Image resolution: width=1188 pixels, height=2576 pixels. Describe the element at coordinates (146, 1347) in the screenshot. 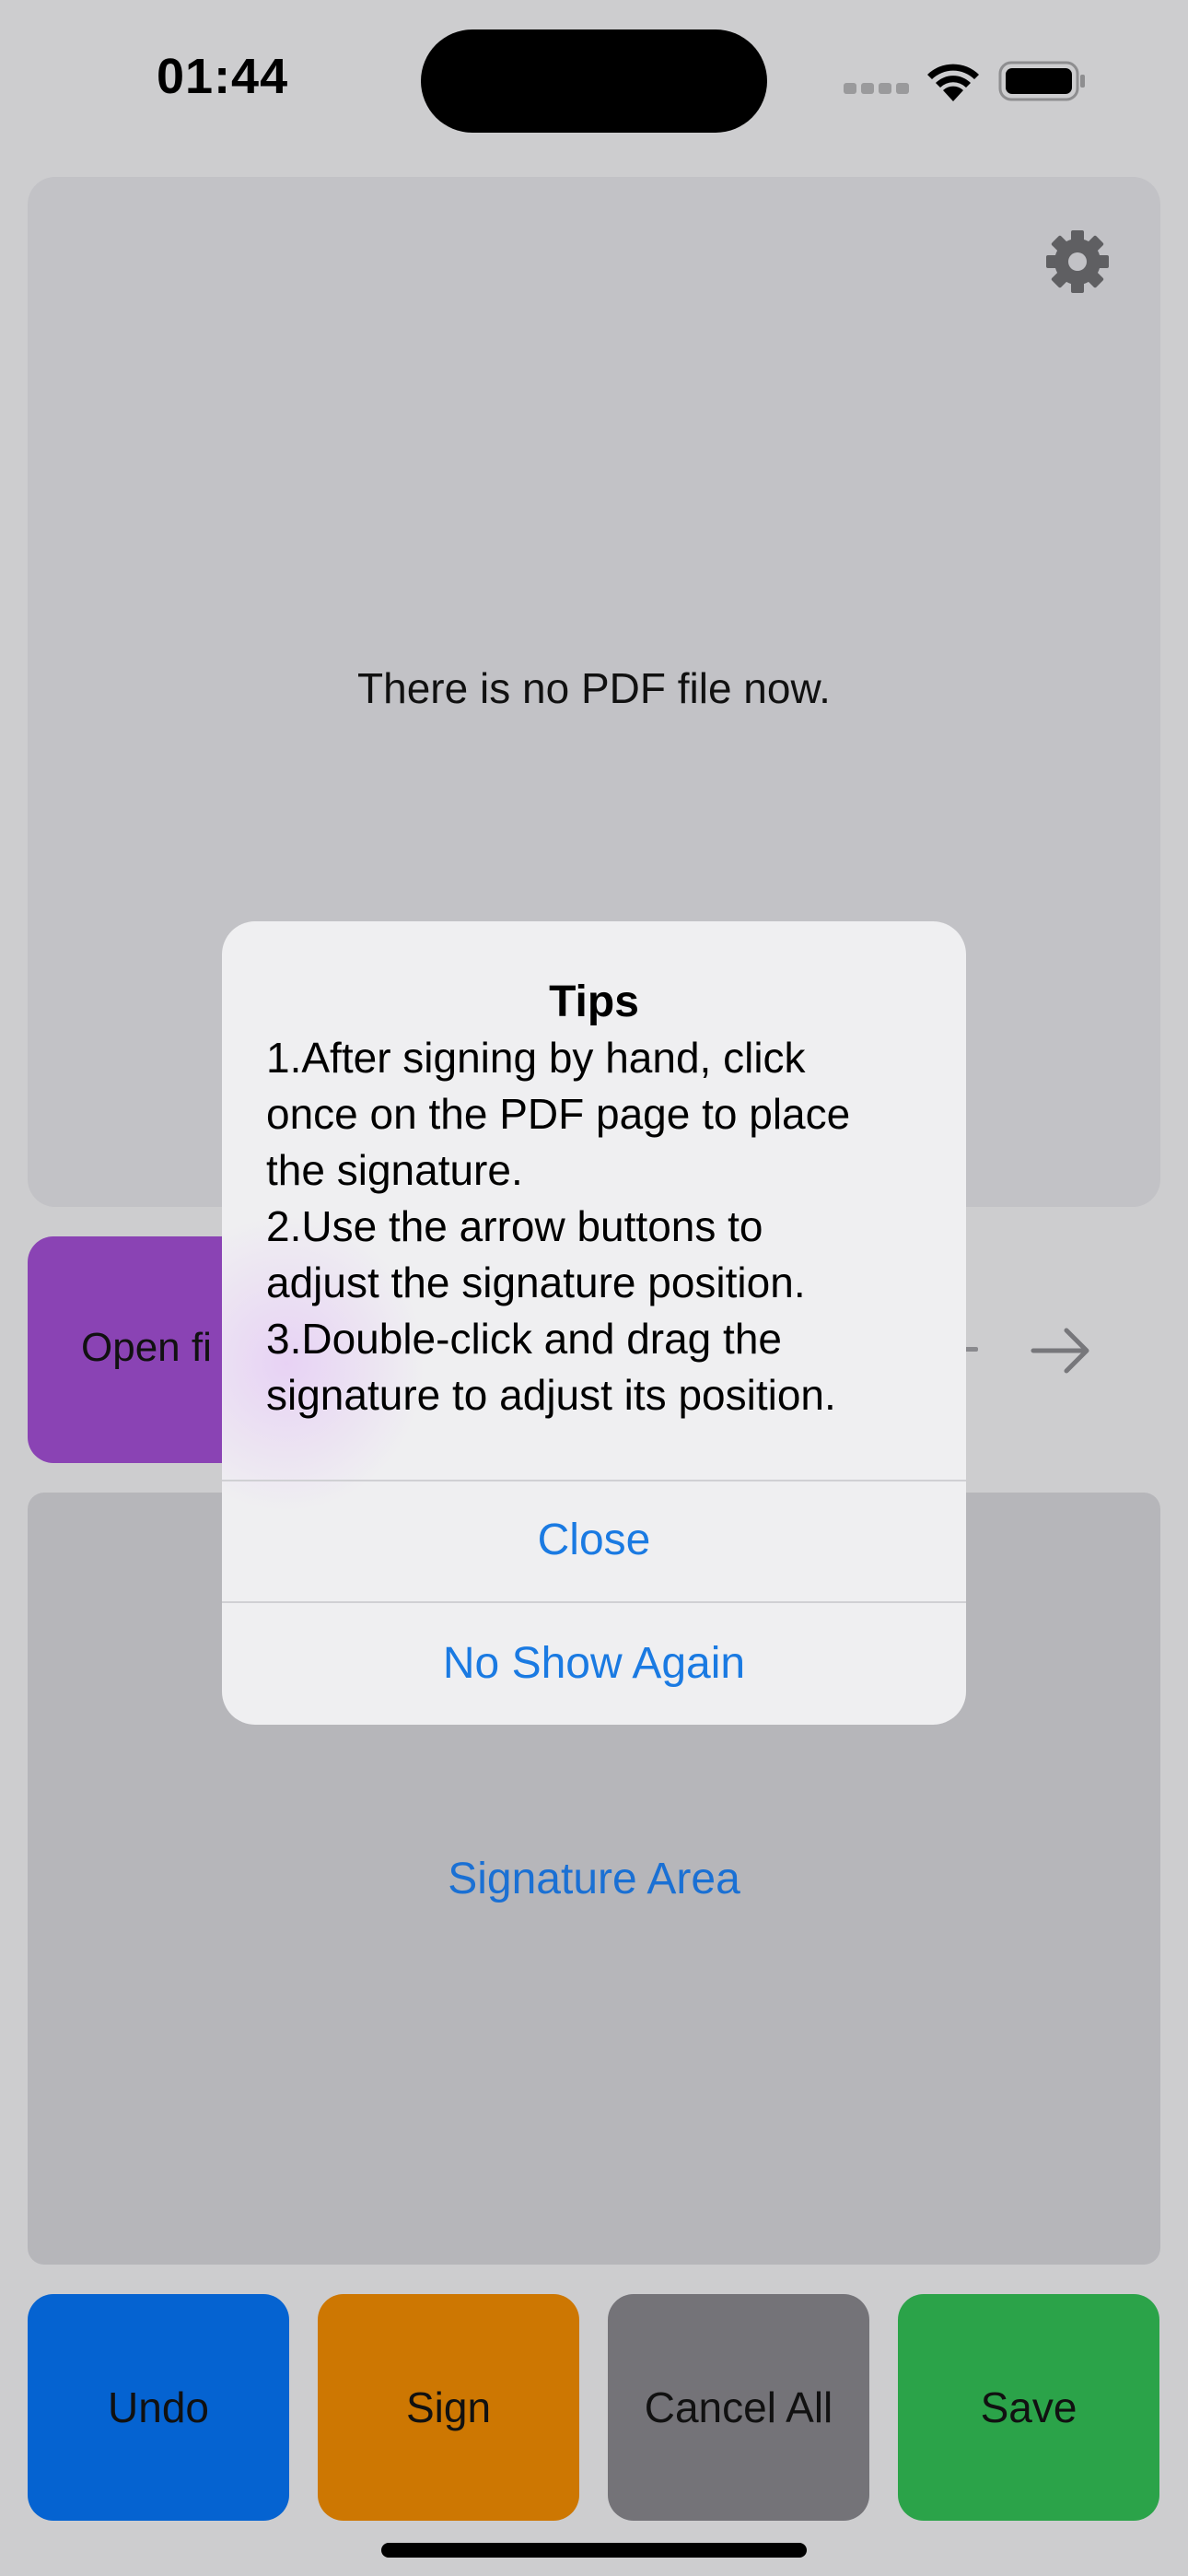

I see `open-file-label: Open fi` at that location.